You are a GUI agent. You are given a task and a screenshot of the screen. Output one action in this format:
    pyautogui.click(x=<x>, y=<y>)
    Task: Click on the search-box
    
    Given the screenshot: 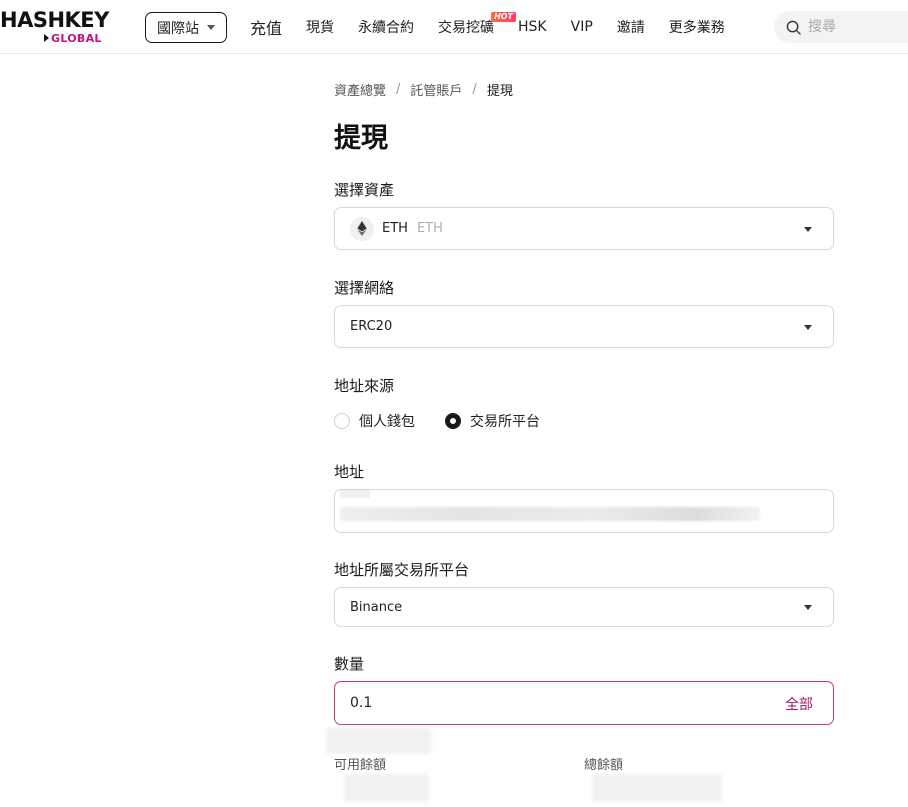 What is the action you would take?
    pyautogui.click(x=841, y=27)
    